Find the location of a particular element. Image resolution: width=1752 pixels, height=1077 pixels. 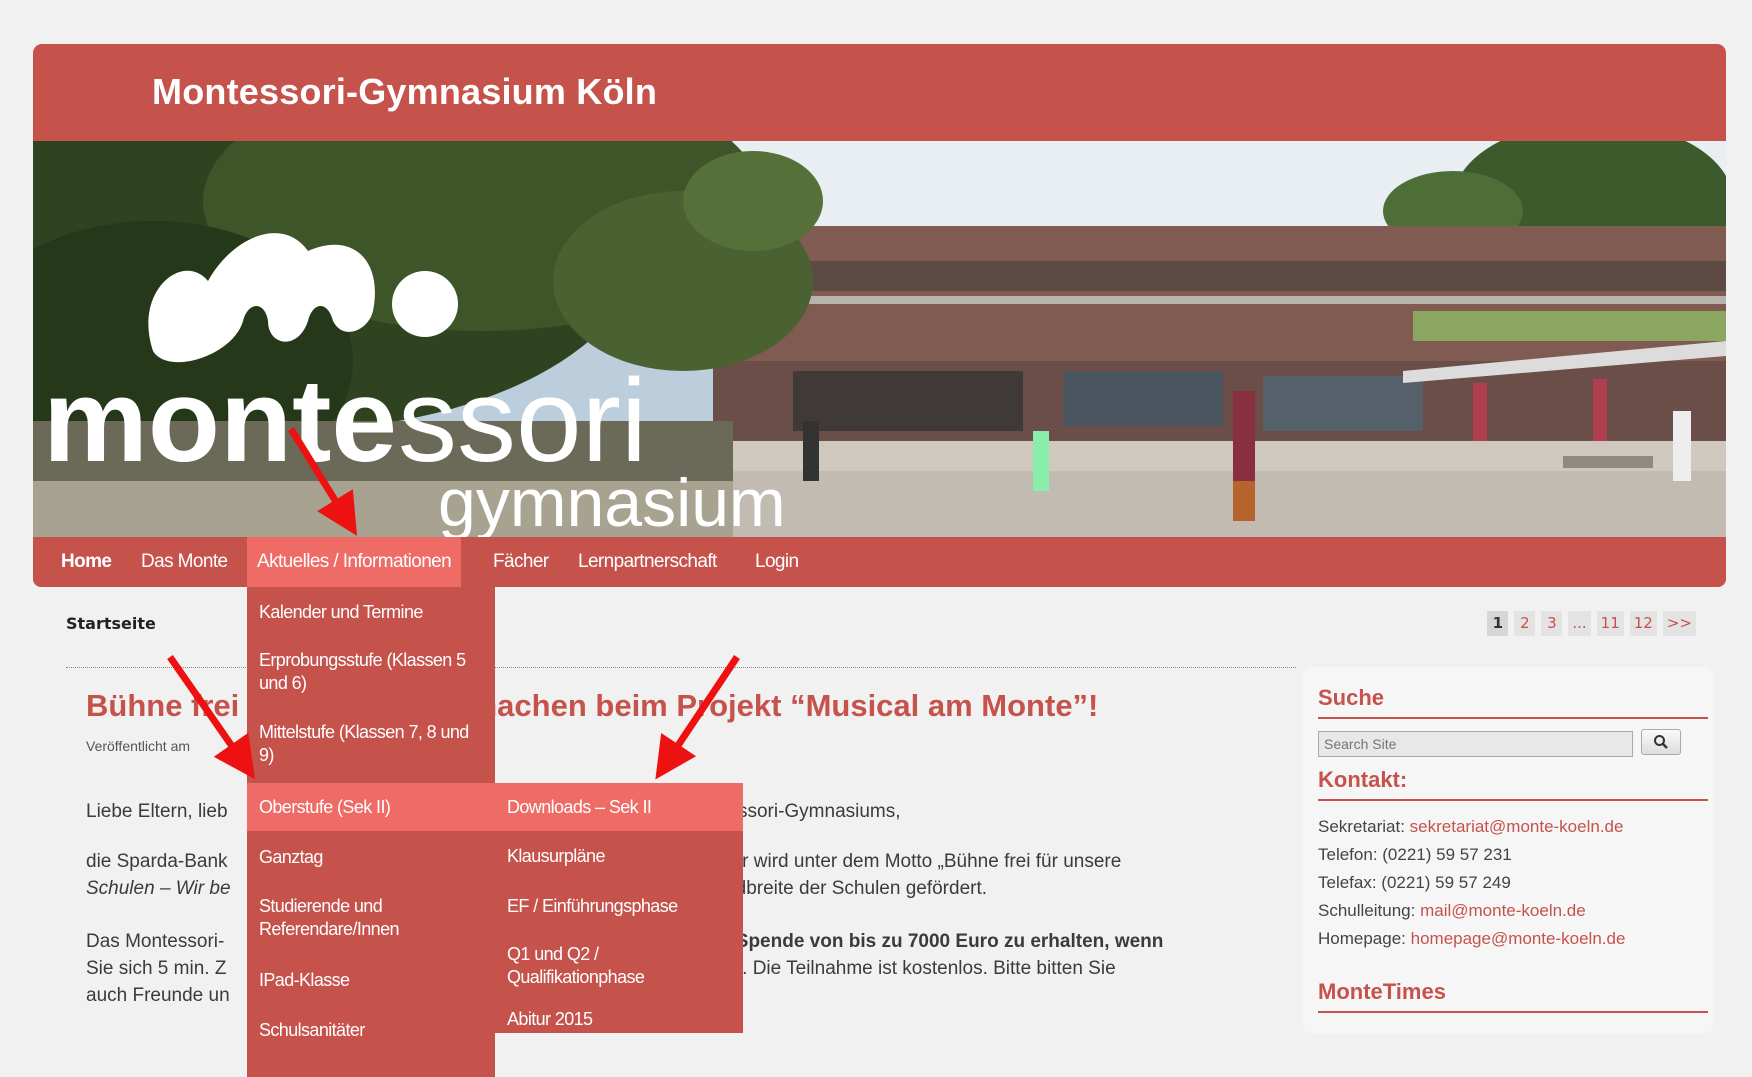

p1-start: Liebe Eltern, lieb is located at coordinates (157, 811).